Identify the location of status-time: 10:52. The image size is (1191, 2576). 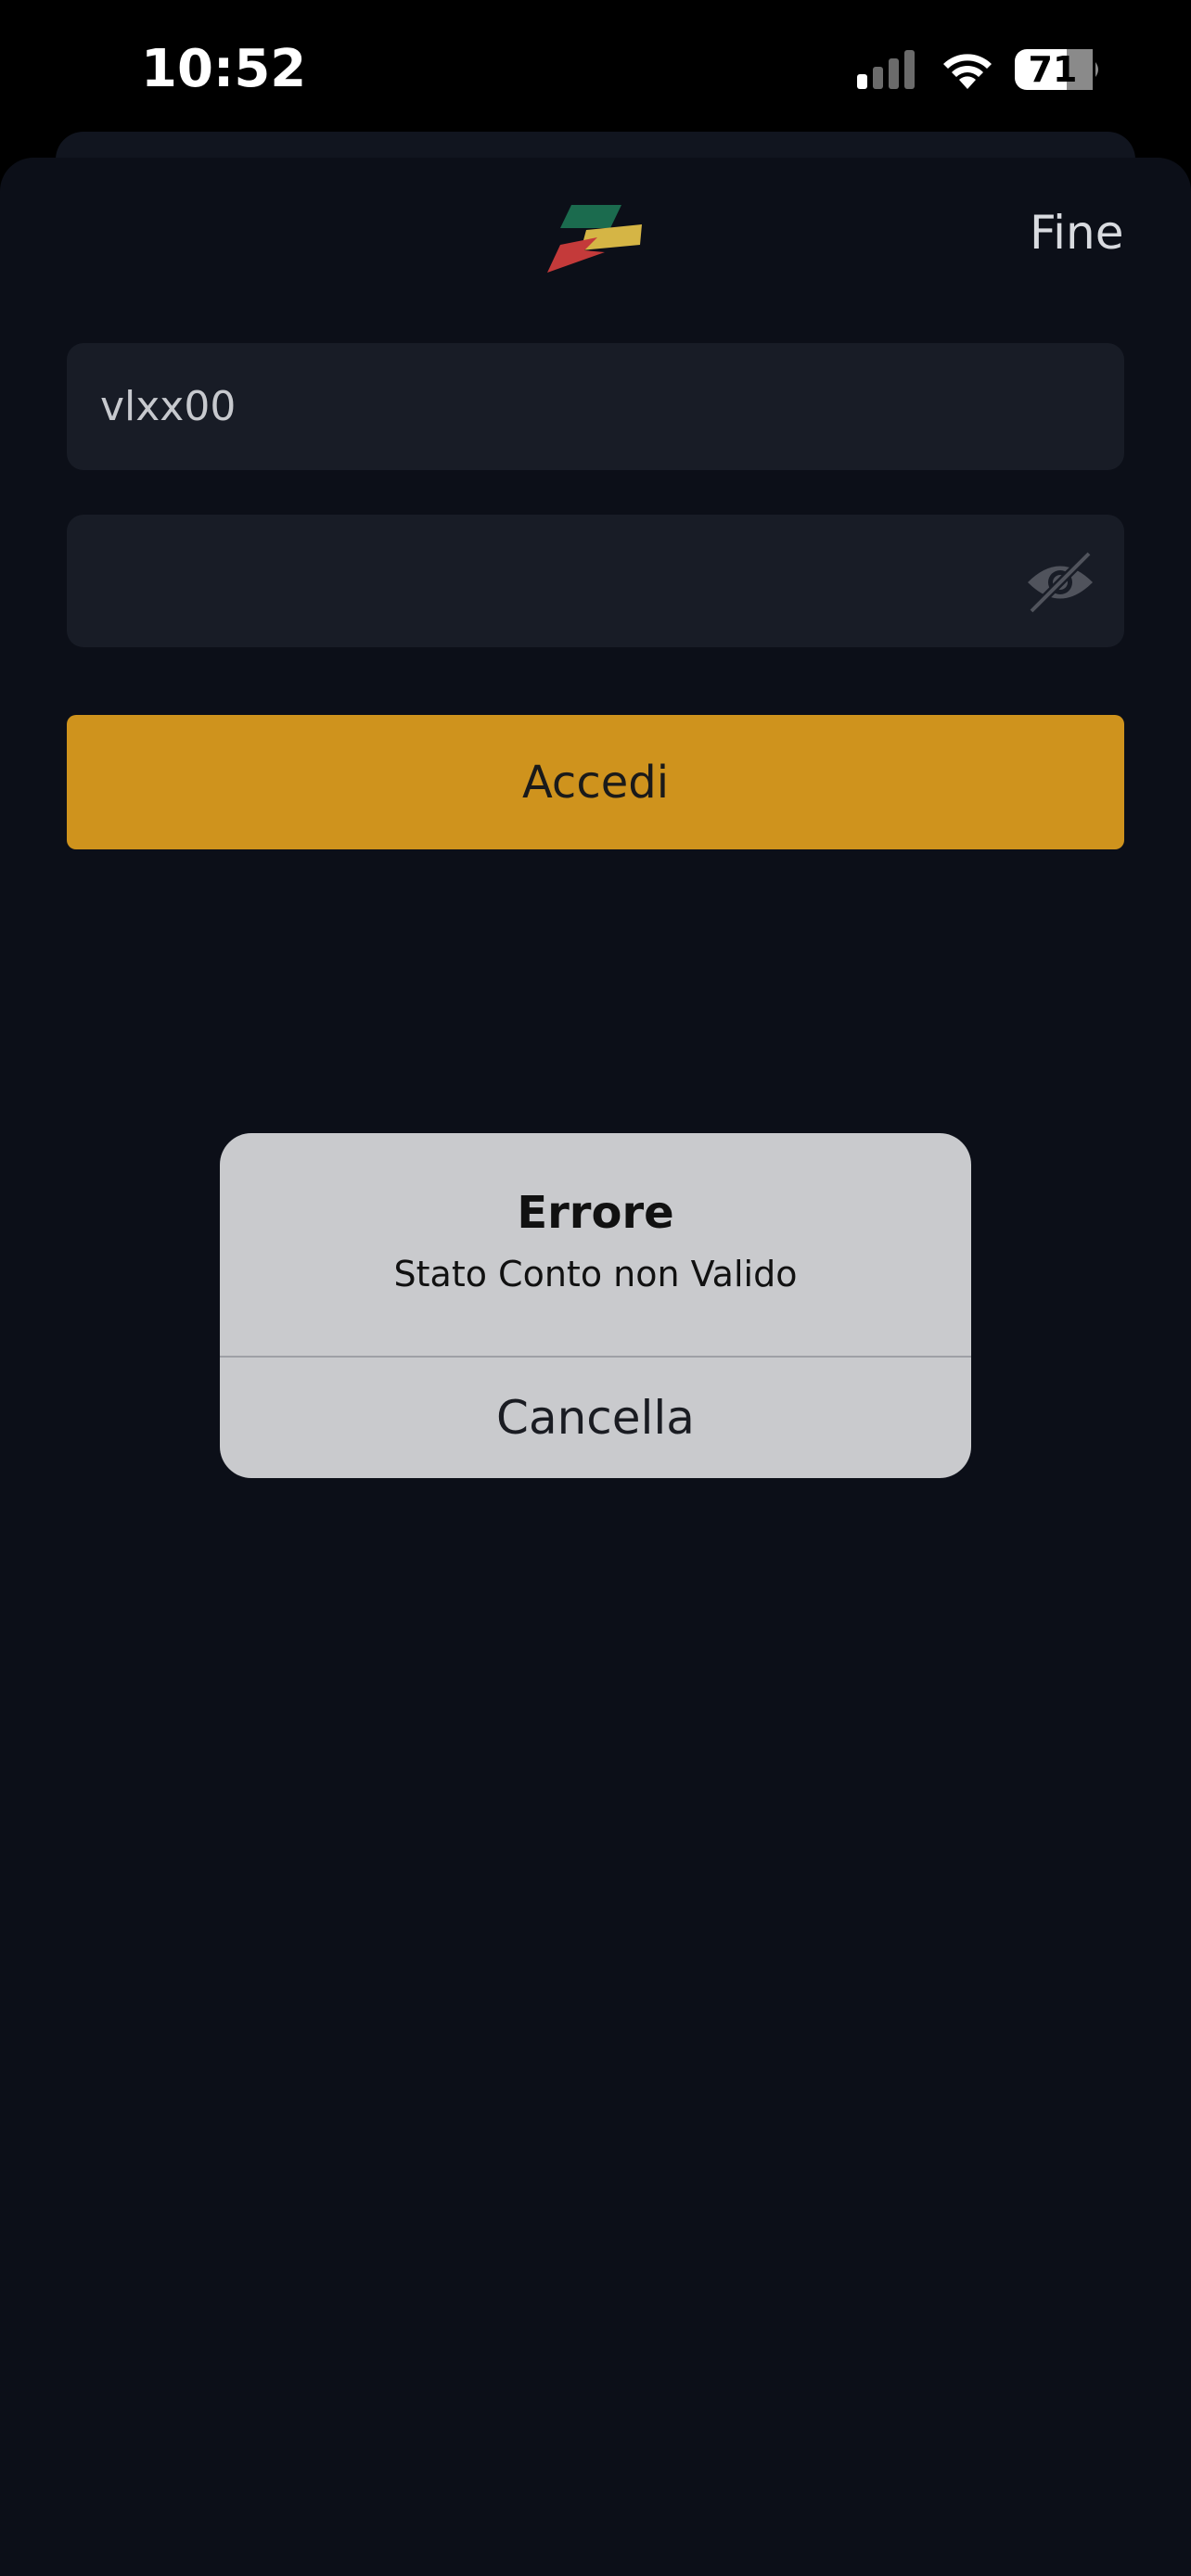
(224, 69).